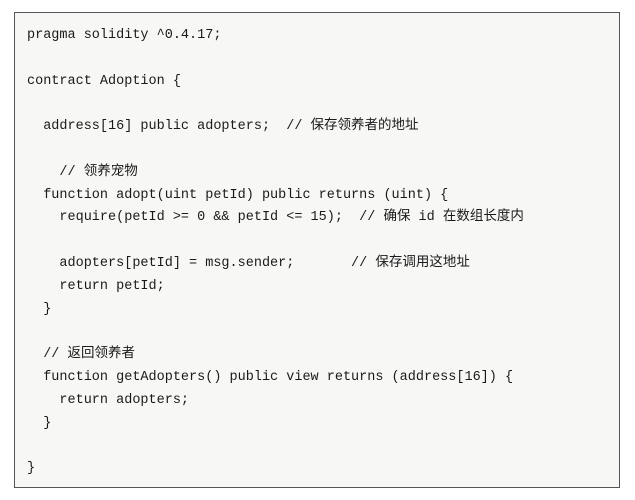 The image size is (635, 500). I want to click on code-line-close-contract: }, so click(31, 469).